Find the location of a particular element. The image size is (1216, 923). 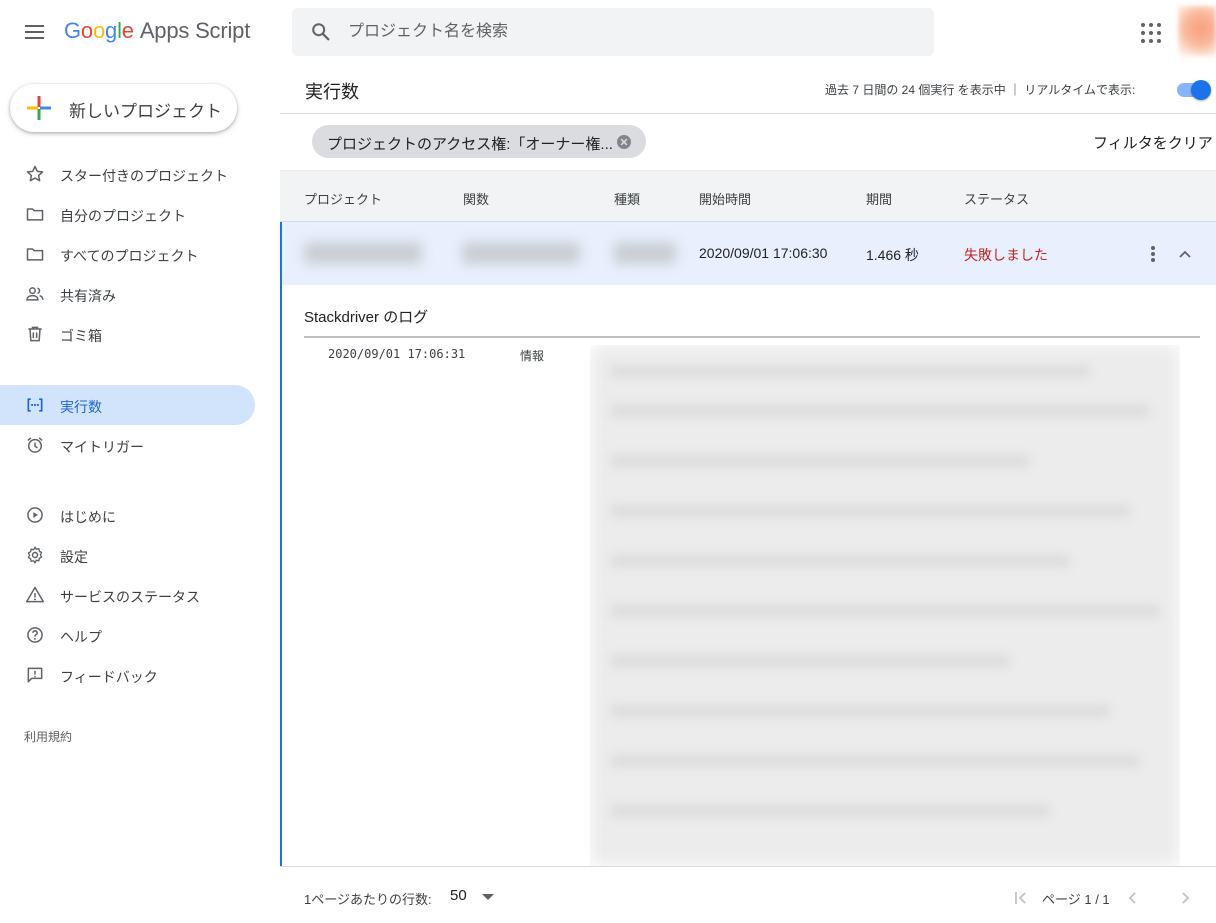

rows-per-page-select: 50 is located at coordinates (475, 896).